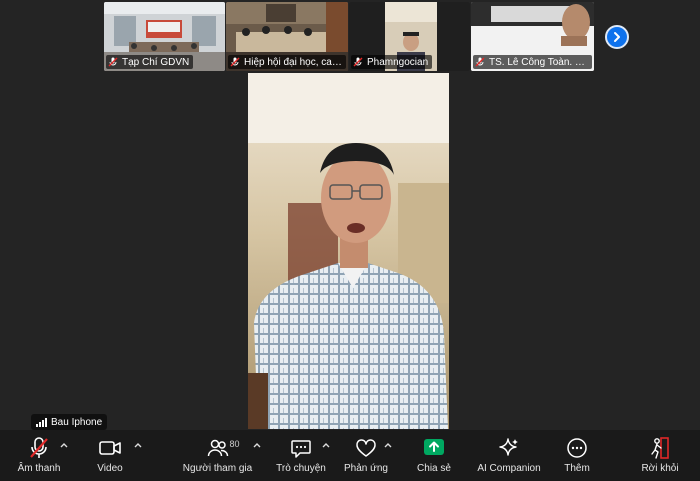  Describe the element at coordinates (366, 468) in the screenshot. I see `reactions-label: Phản ứng` at that location.